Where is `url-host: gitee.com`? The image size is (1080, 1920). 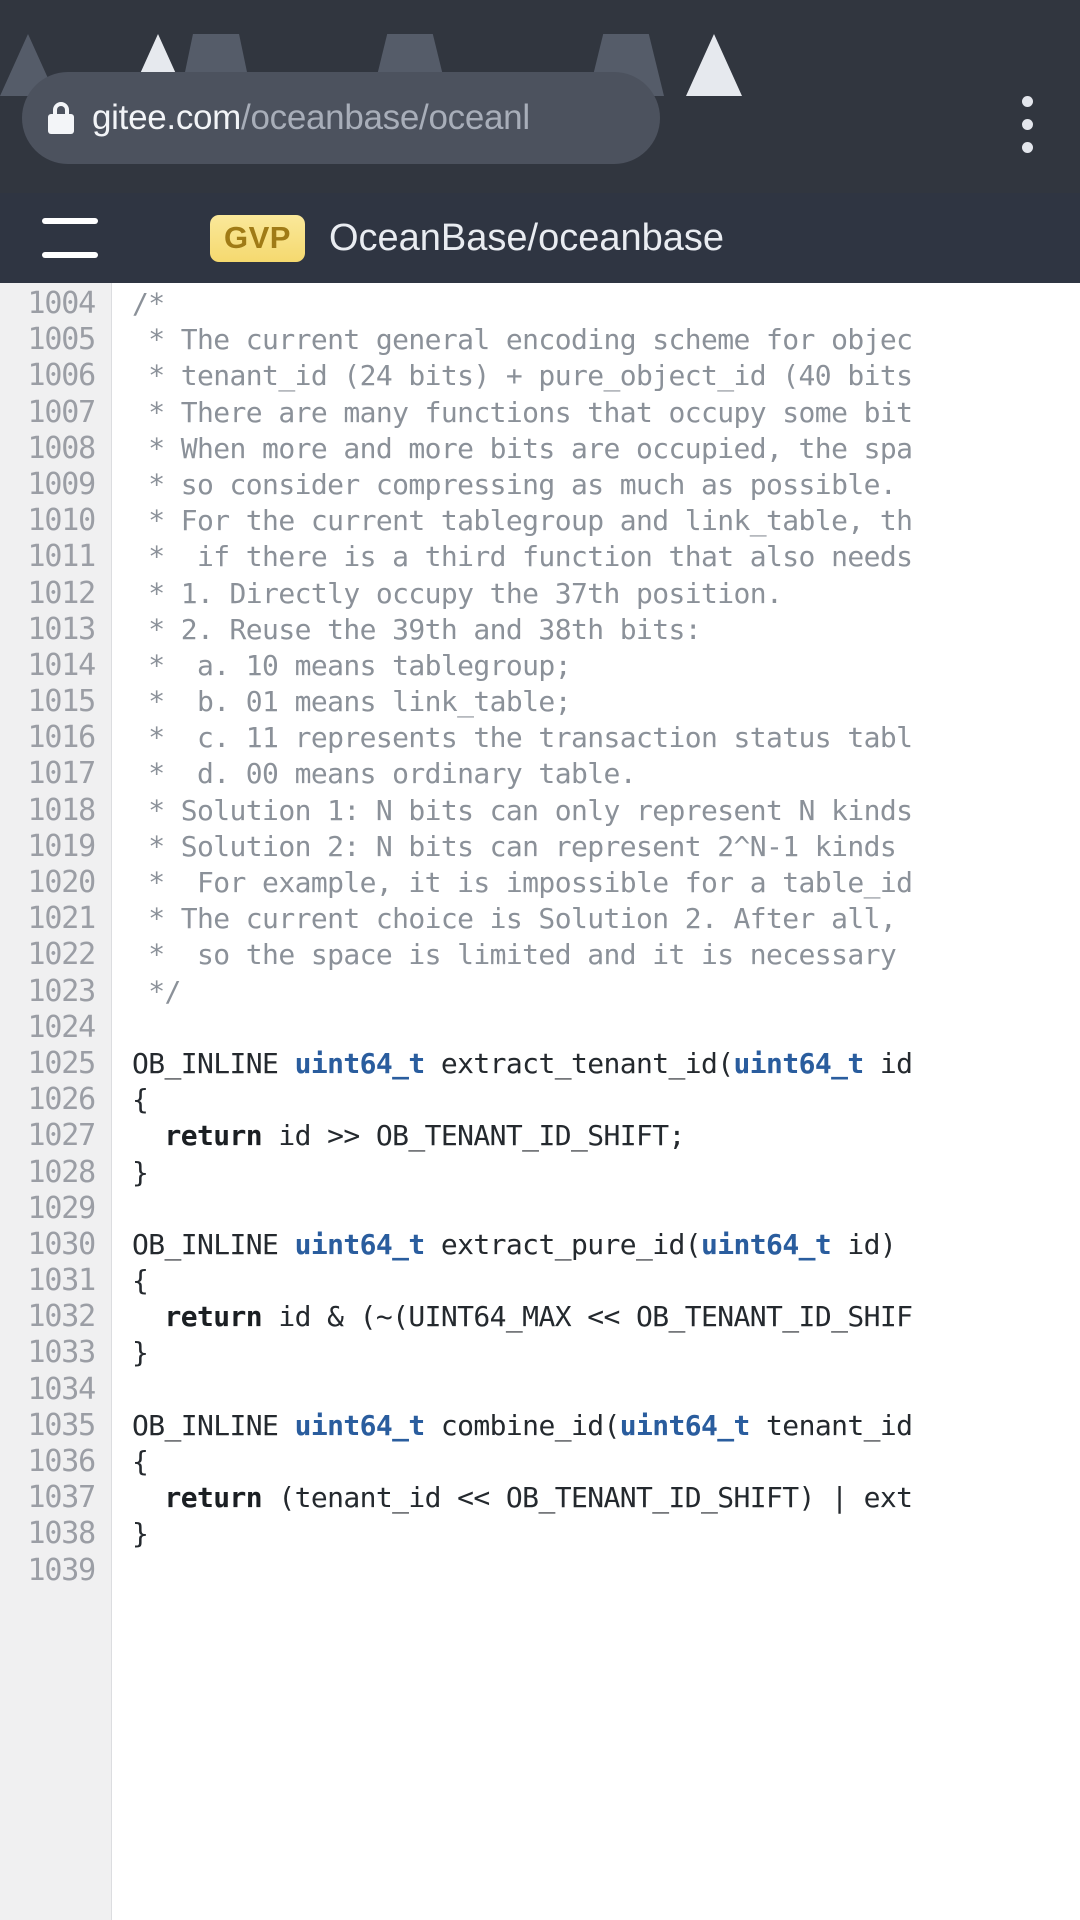
url-host: gitee.com is located at coordinates (167, 117).